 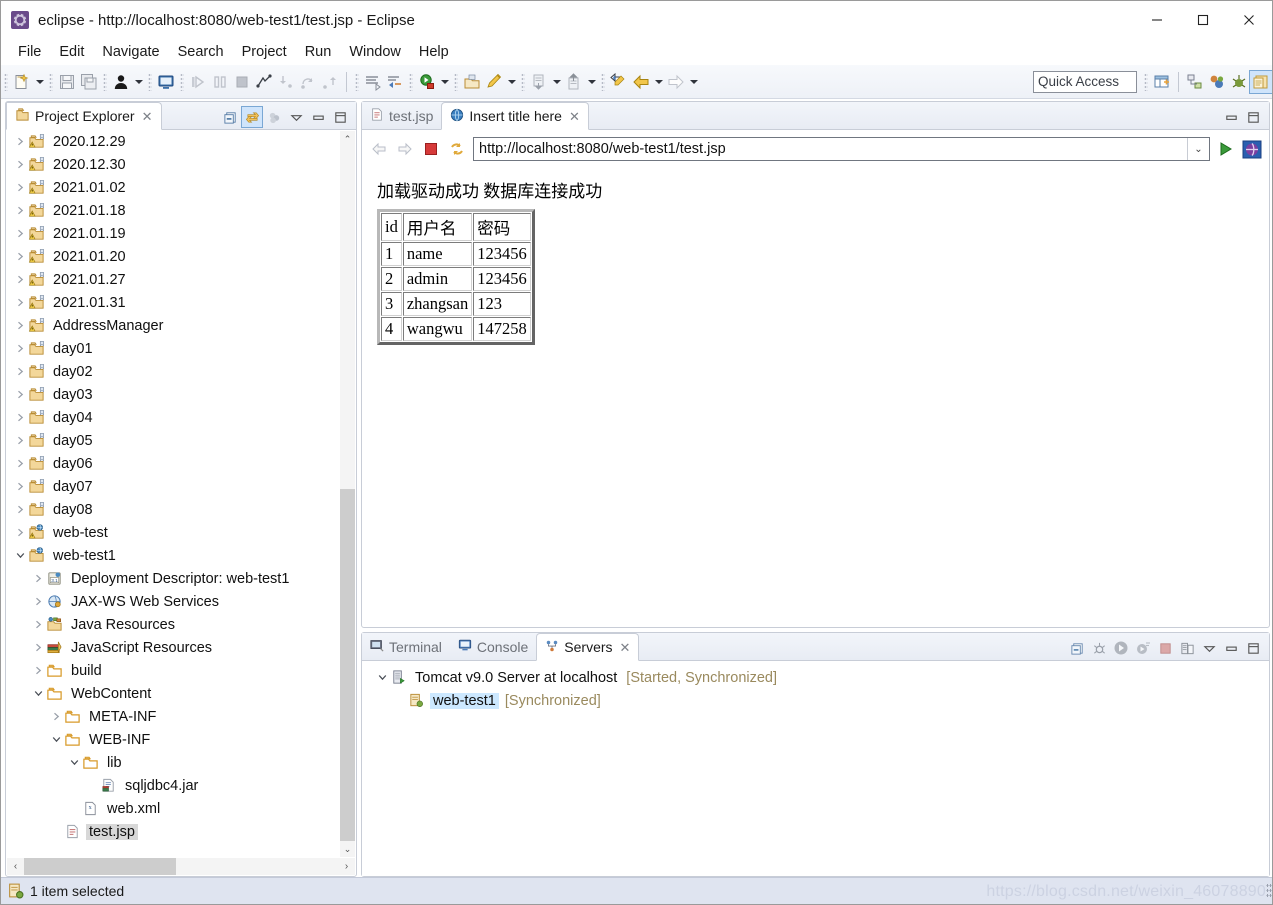 I want to click on console-icon, so click(x=166, y=82).